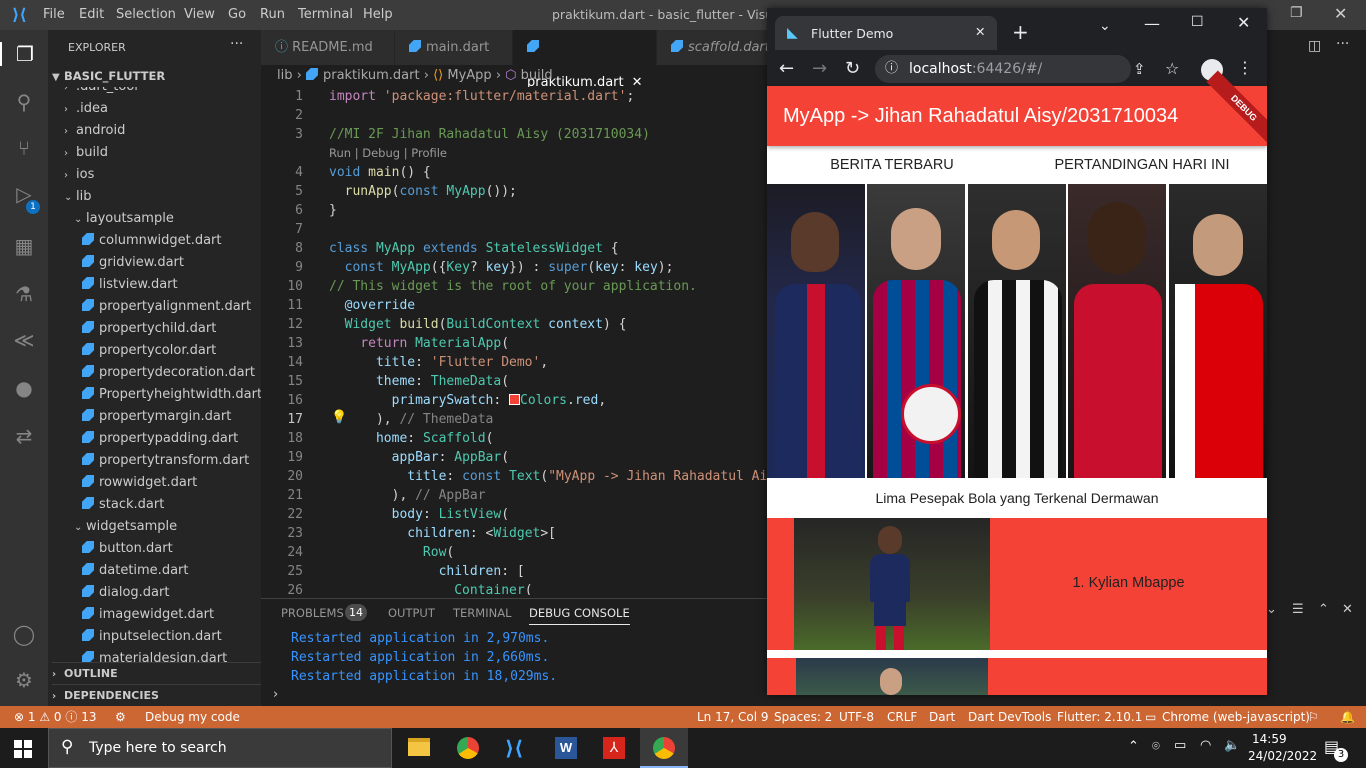 The image size is (1366, 768). Describe the element at coordinates (856, 717) in the screenshot. I see `encoding: UTF-8` at that location.